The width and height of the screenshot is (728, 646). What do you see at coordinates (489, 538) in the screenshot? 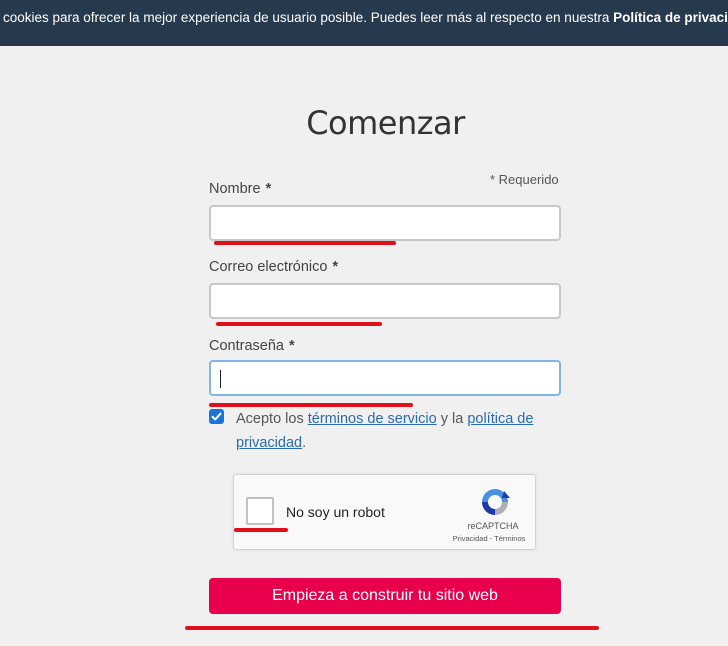
I see `recaptcha-links: Privacidad - Términos` at bounding box center [489, 538].